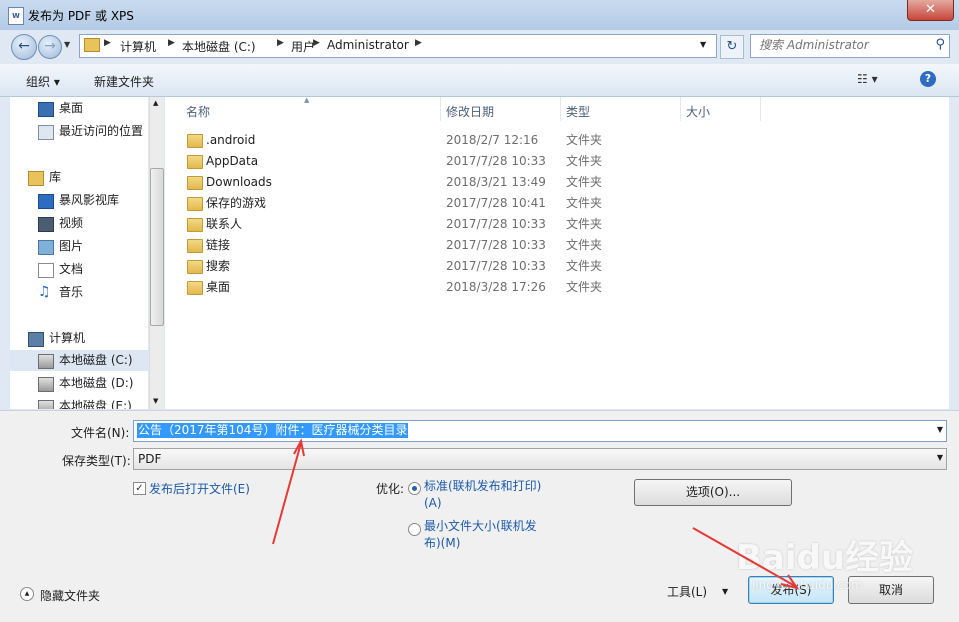 This screenshot has width=959, height=622. What do you see at coordinates (195, 246) in the screenshot?
I see `links-folder-icon` at bounding box center [195, 246].